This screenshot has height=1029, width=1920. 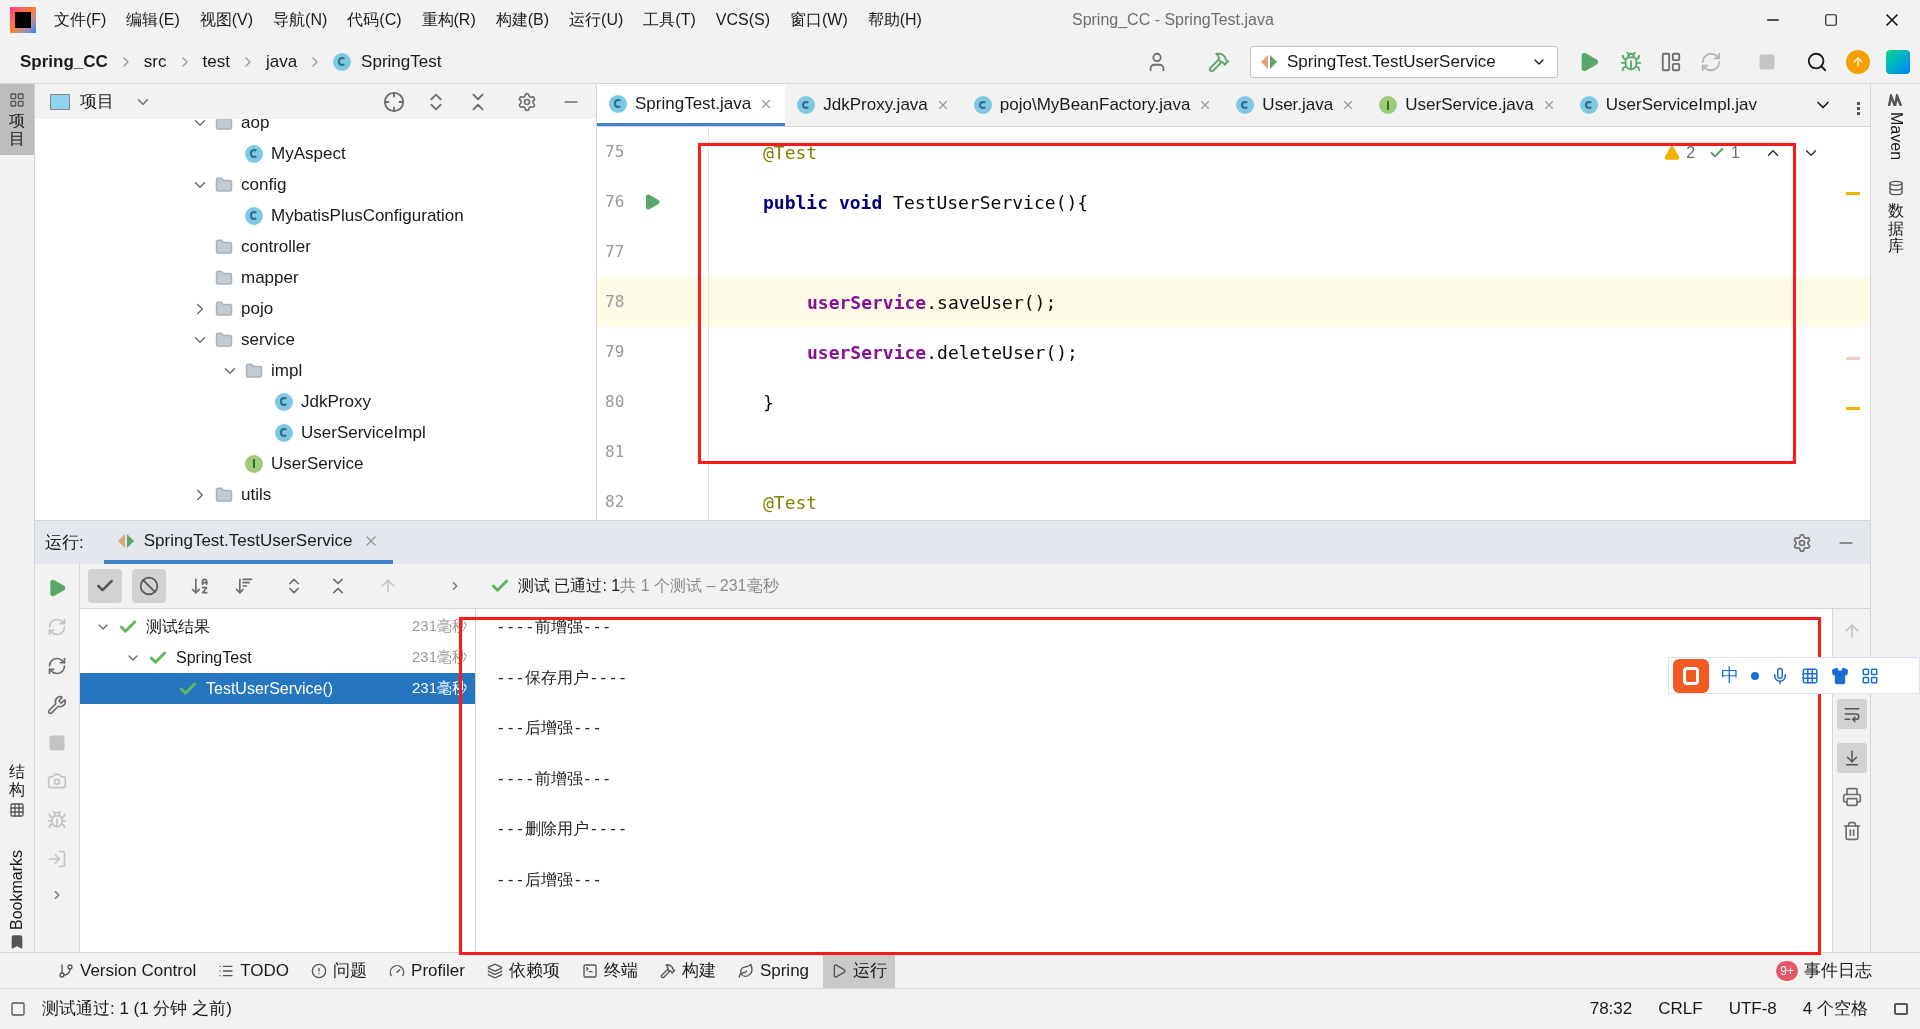 I want to click on run-config-dropdown: SpringTest.TestUserService, so click(x=1404, y=61).